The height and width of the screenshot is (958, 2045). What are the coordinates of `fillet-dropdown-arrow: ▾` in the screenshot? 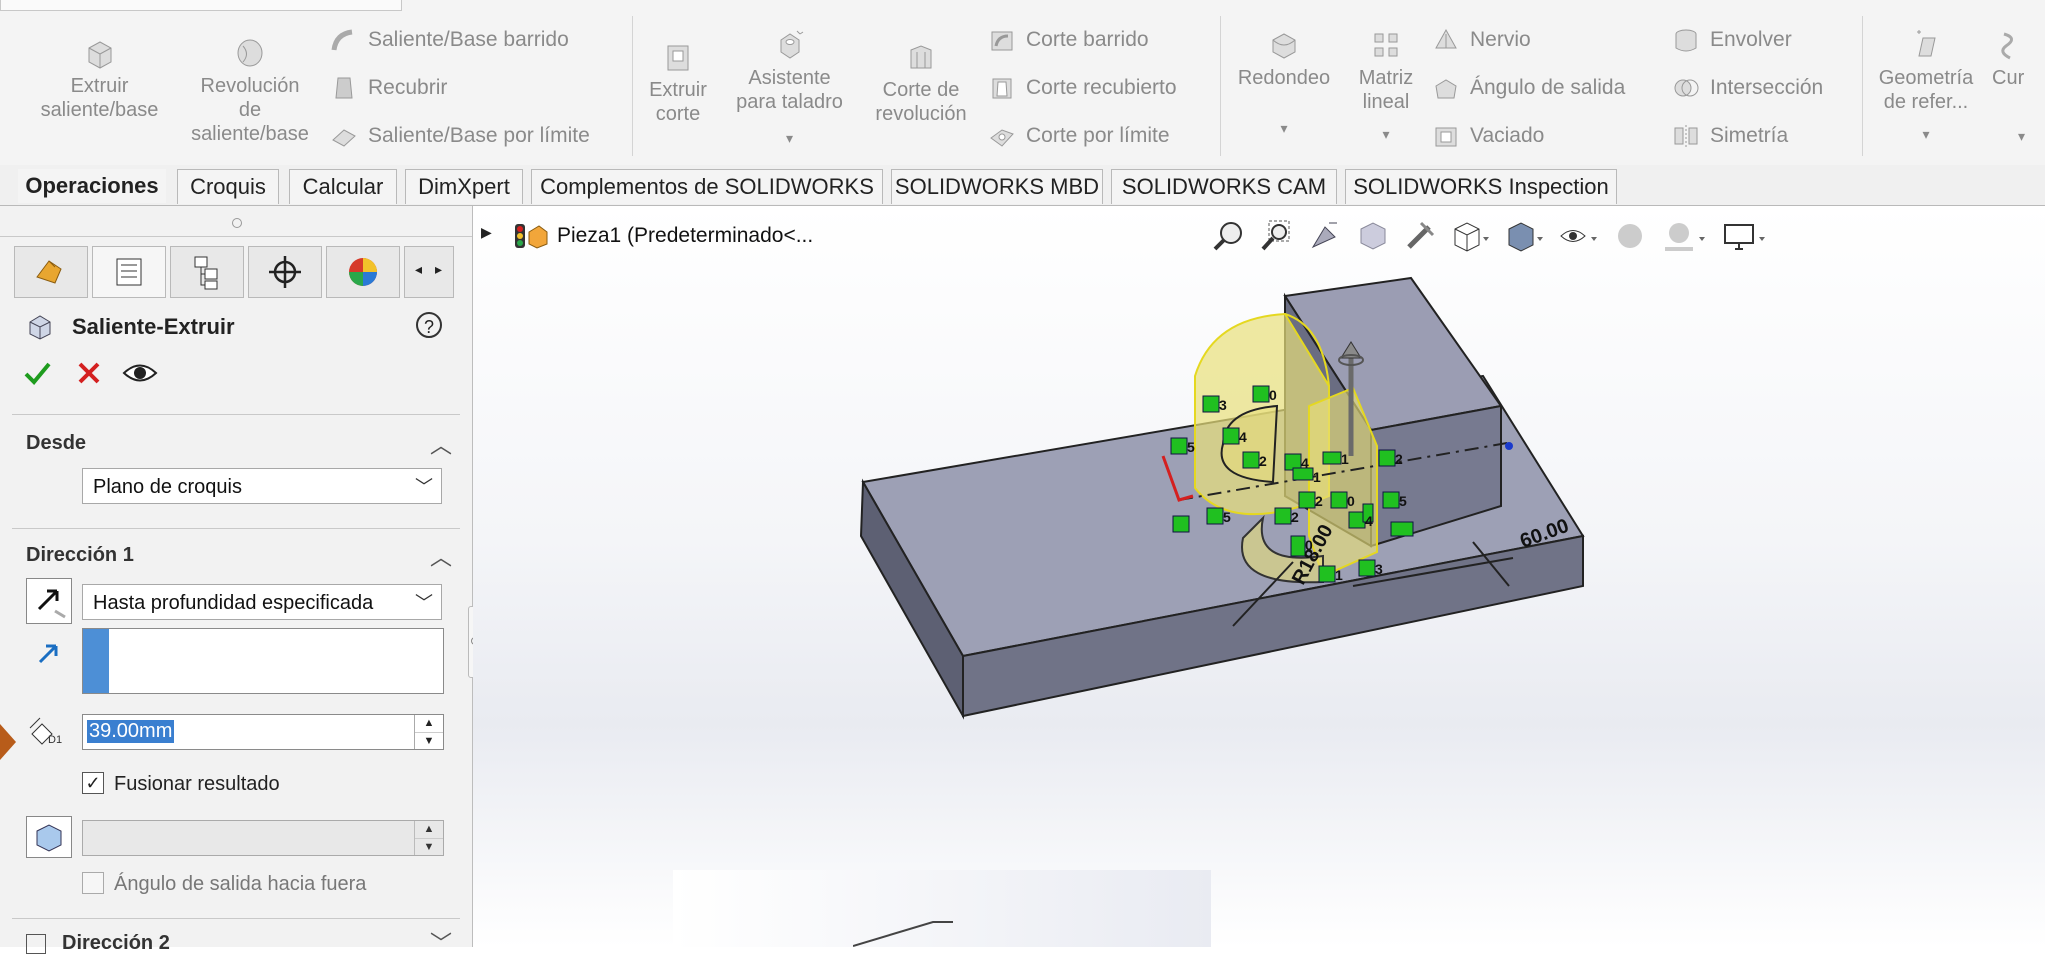 It's located at (1284, 128).